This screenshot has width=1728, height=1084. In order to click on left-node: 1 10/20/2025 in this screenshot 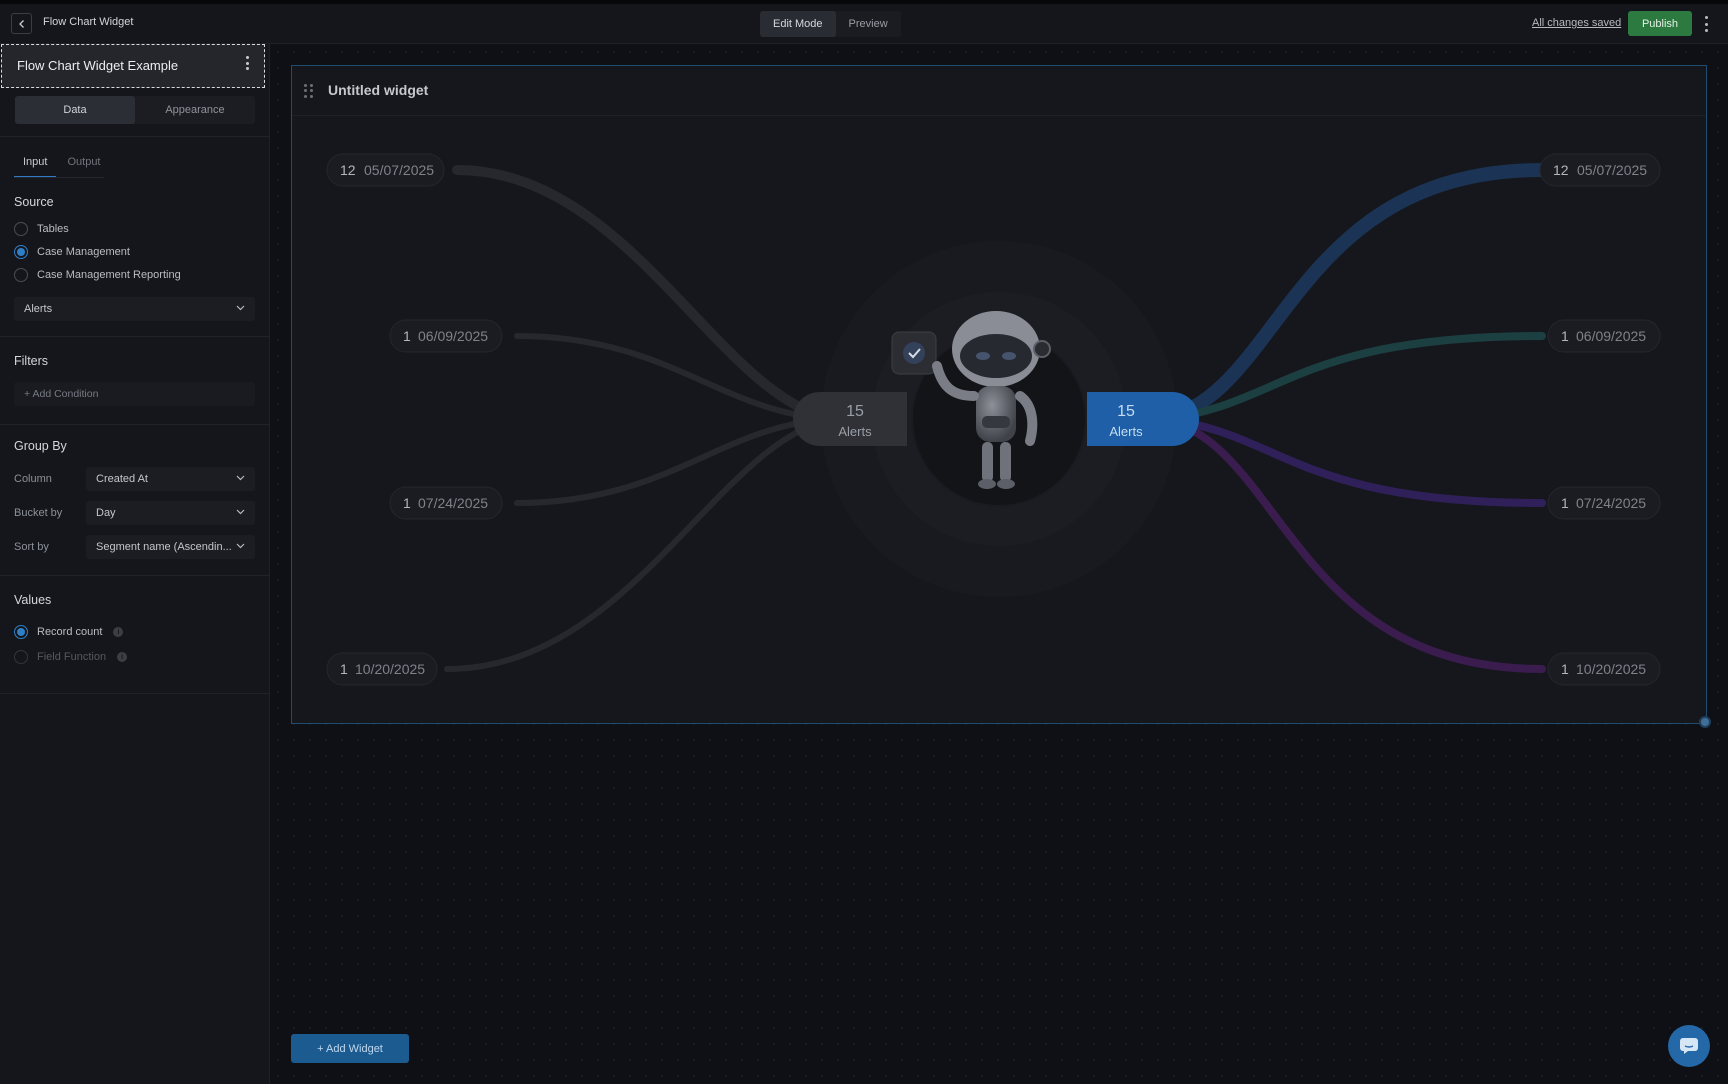, I will do `click(382, 669)`.